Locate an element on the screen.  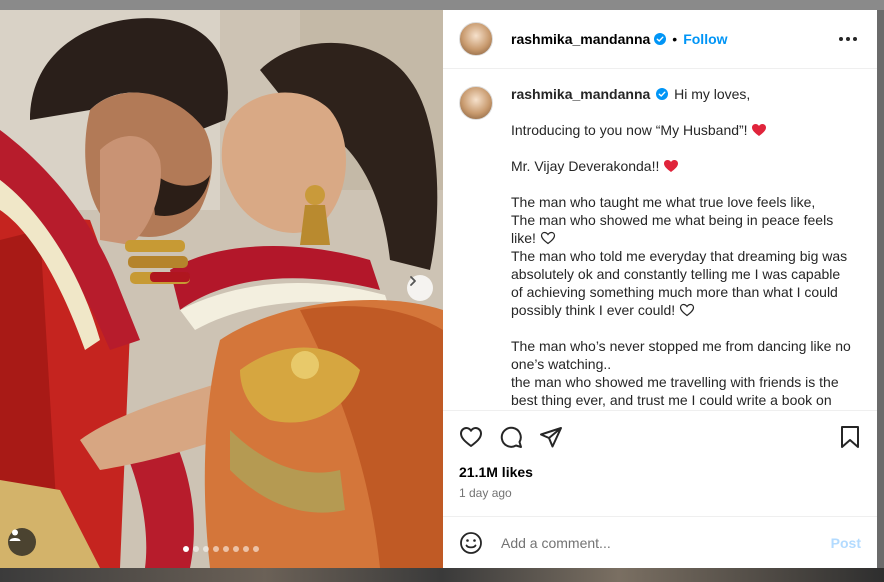
carousel-indicator is located at coordinates (221, 549).